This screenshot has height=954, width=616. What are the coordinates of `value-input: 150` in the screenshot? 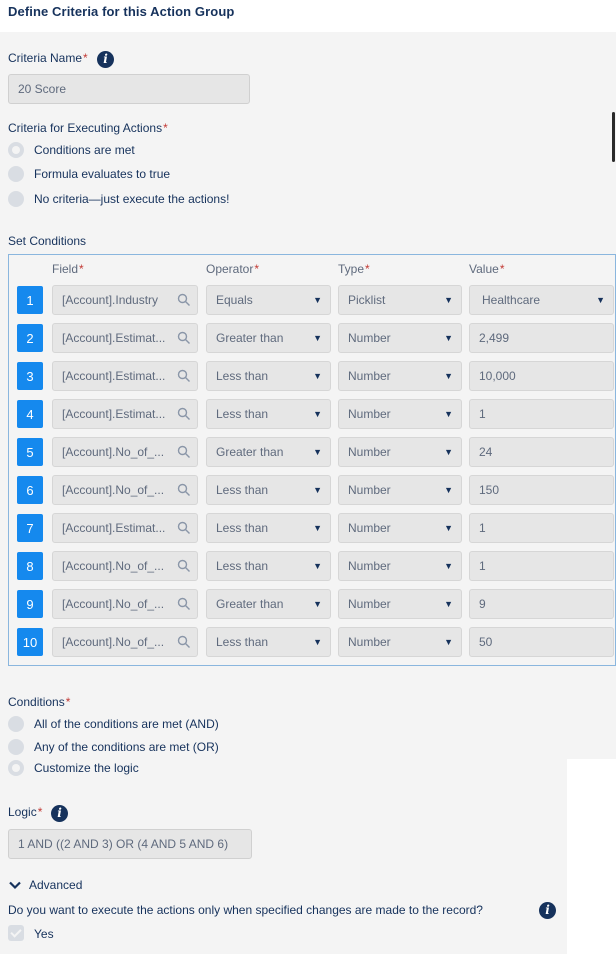 It's located at (541, 490).